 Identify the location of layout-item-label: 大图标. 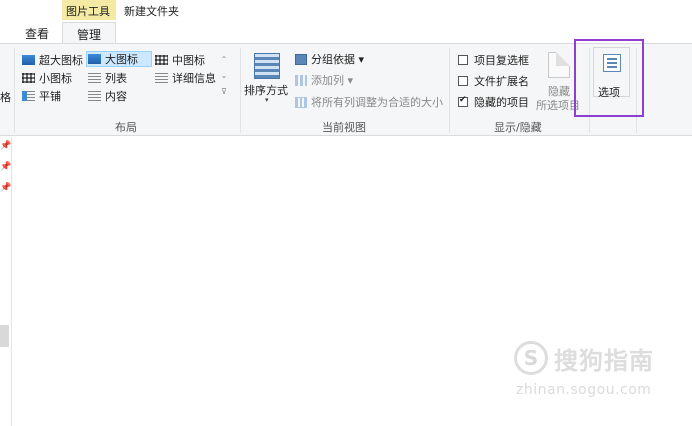
(121, 59).